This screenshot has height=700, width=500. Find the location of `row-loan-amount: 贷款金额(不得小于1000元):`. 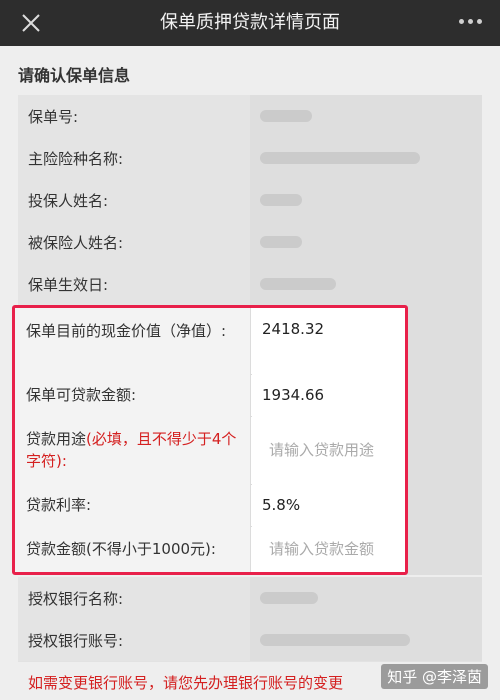

row-loan-amount: 贷款金额(不得小于1000元): is located at coordinates (210, 549).